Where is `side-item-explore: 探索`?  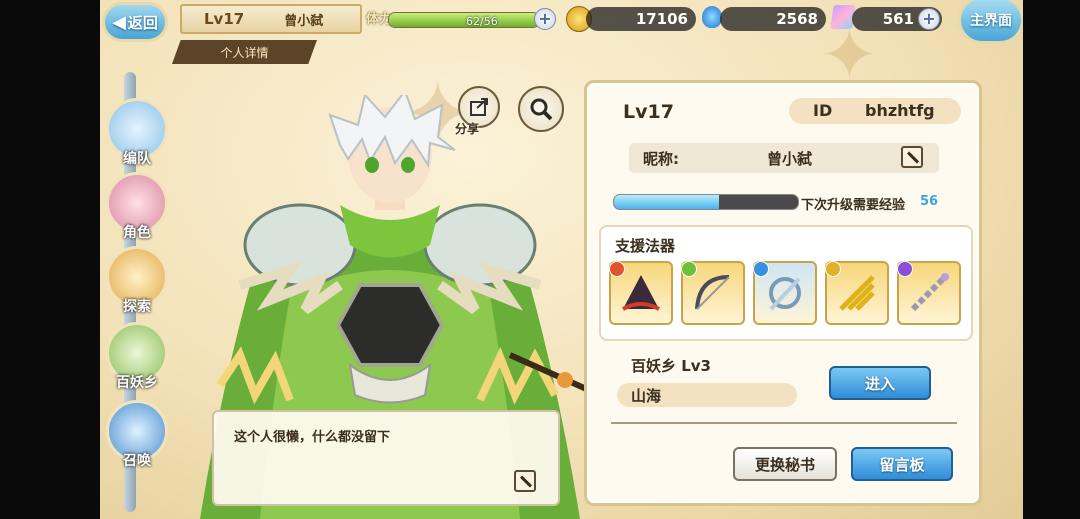
side-item-explore: 探索 is located at coordinates (137, 279).